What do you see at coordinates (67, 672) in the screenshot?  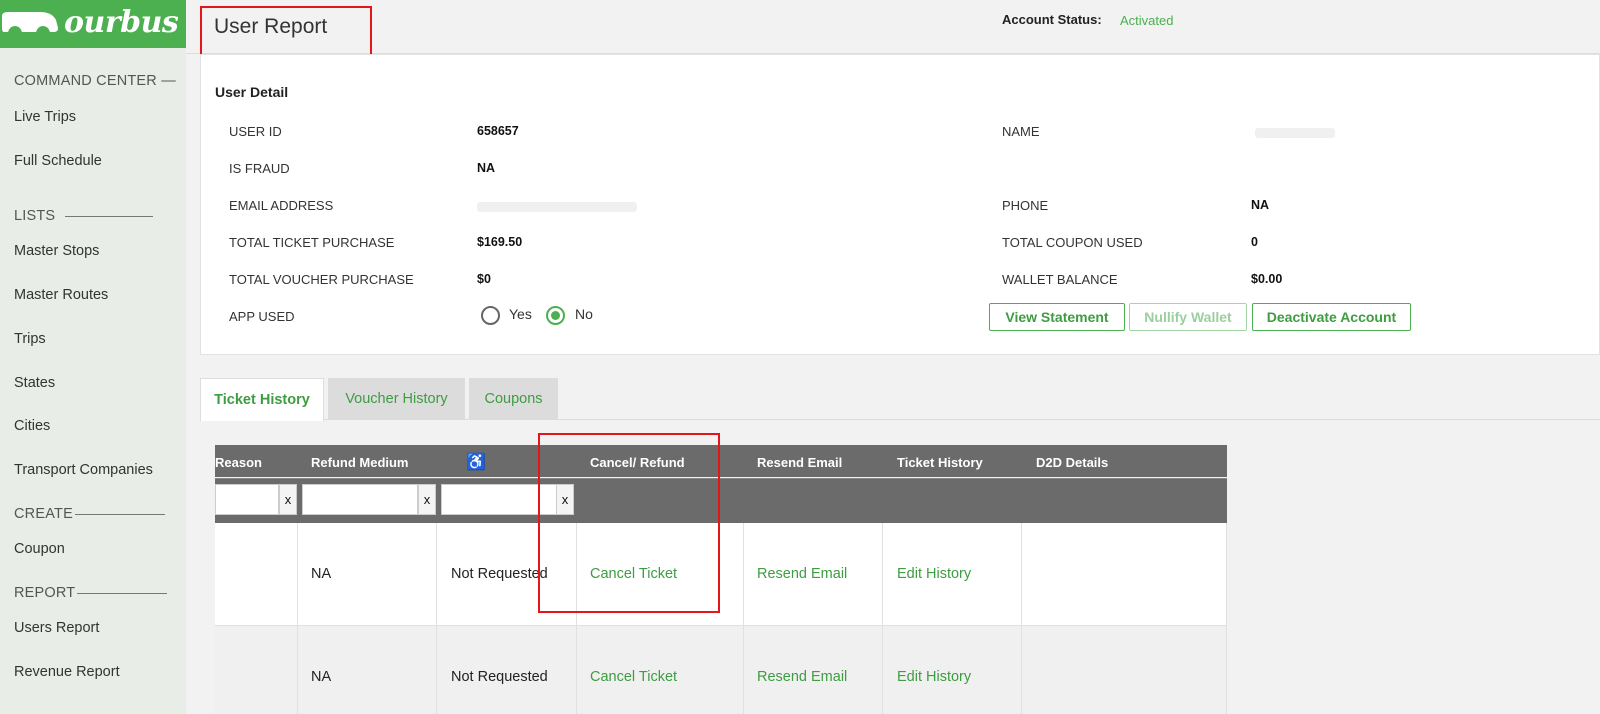 I see `nav-revenue-report: Revenue Report` at bounding box center [67, 672].